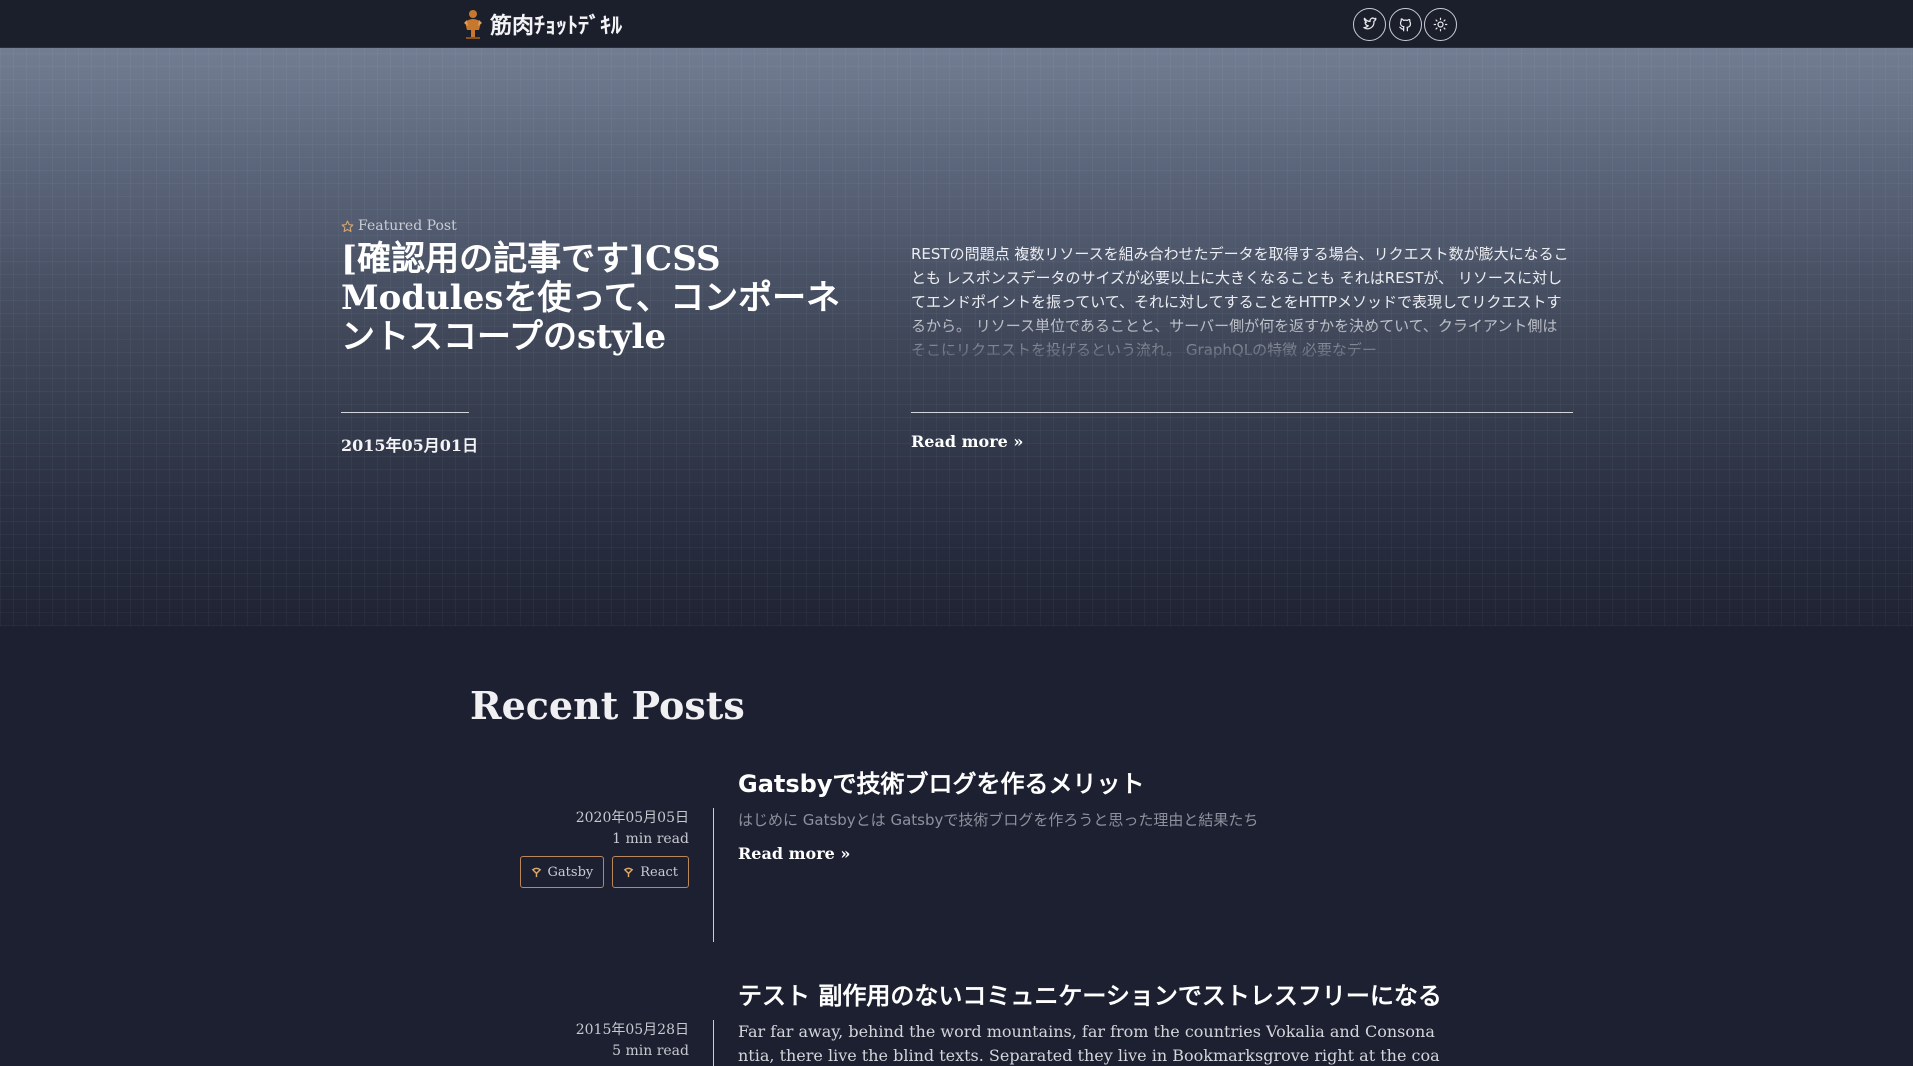 The width and height of the screenshot is (1913, 1066). What do you see at coordinates (410, 445) in the screenshot?
I see `featured-post-date: 2015年05月01日` at bounding box center [410, 445].